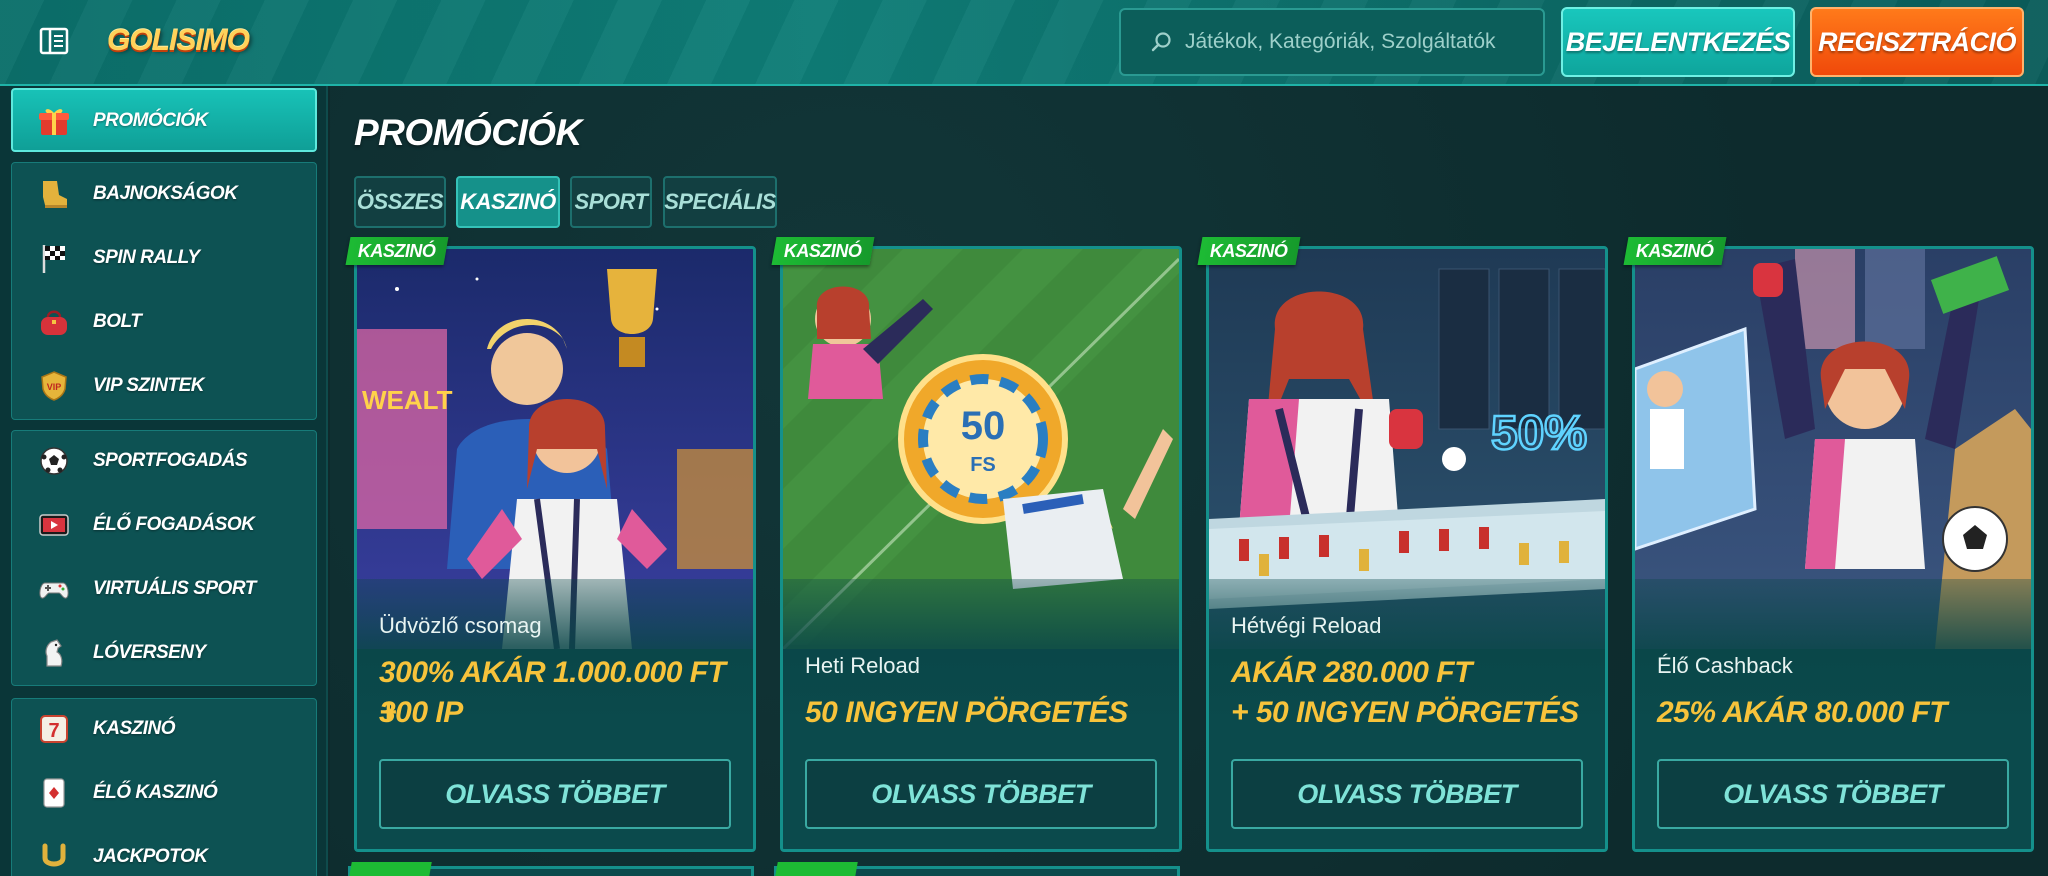 The height and width of the screenshot is (876, 2048). Describe the element at coordinates (164, 322) in the screenshot. I see `sidebar-item-shop: BOLT` at that location.